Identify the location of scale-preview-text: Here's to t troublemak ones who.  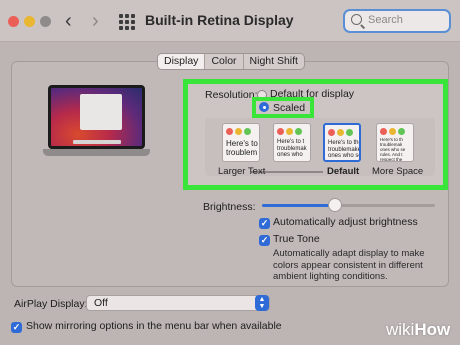
(292, 148).